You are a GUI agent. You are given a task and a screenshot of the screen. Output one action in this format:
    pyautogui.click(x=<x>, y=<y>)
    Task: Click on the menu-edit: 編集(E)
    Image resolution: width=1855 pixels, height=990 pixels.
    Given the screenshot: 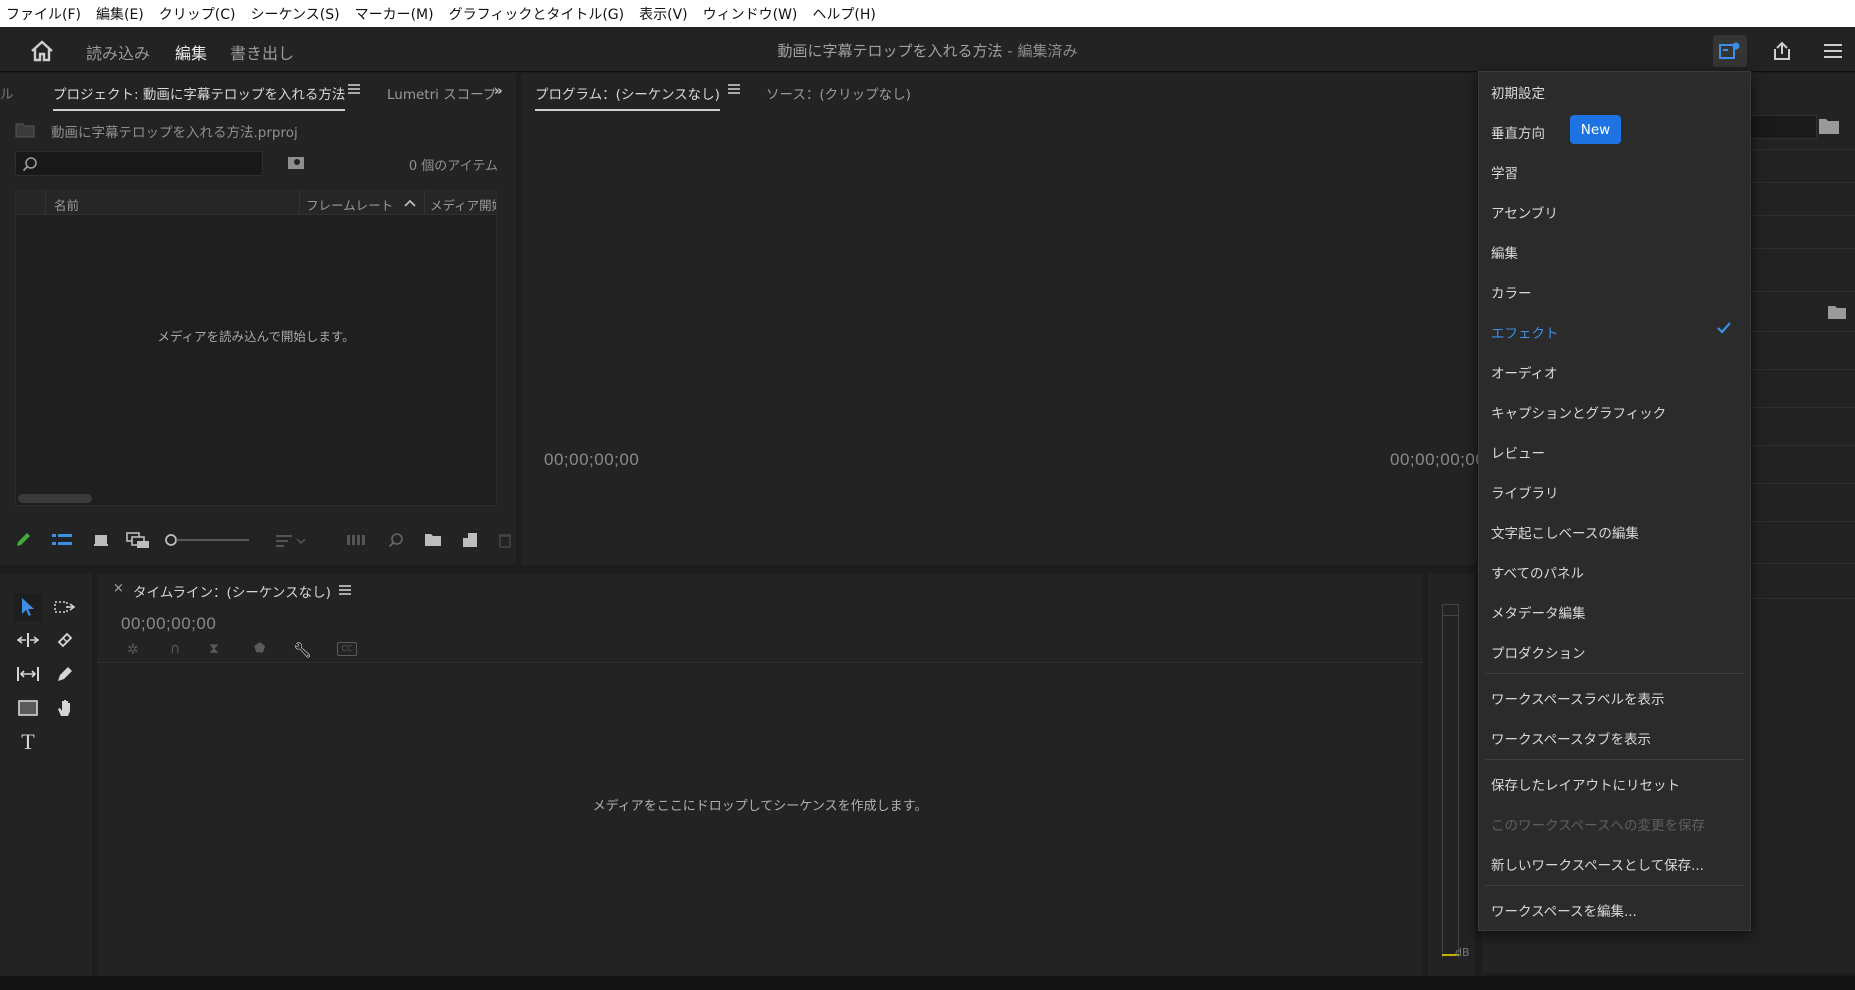 What is the action you would take?
    pyautogui.click(x=120, y=14)
    